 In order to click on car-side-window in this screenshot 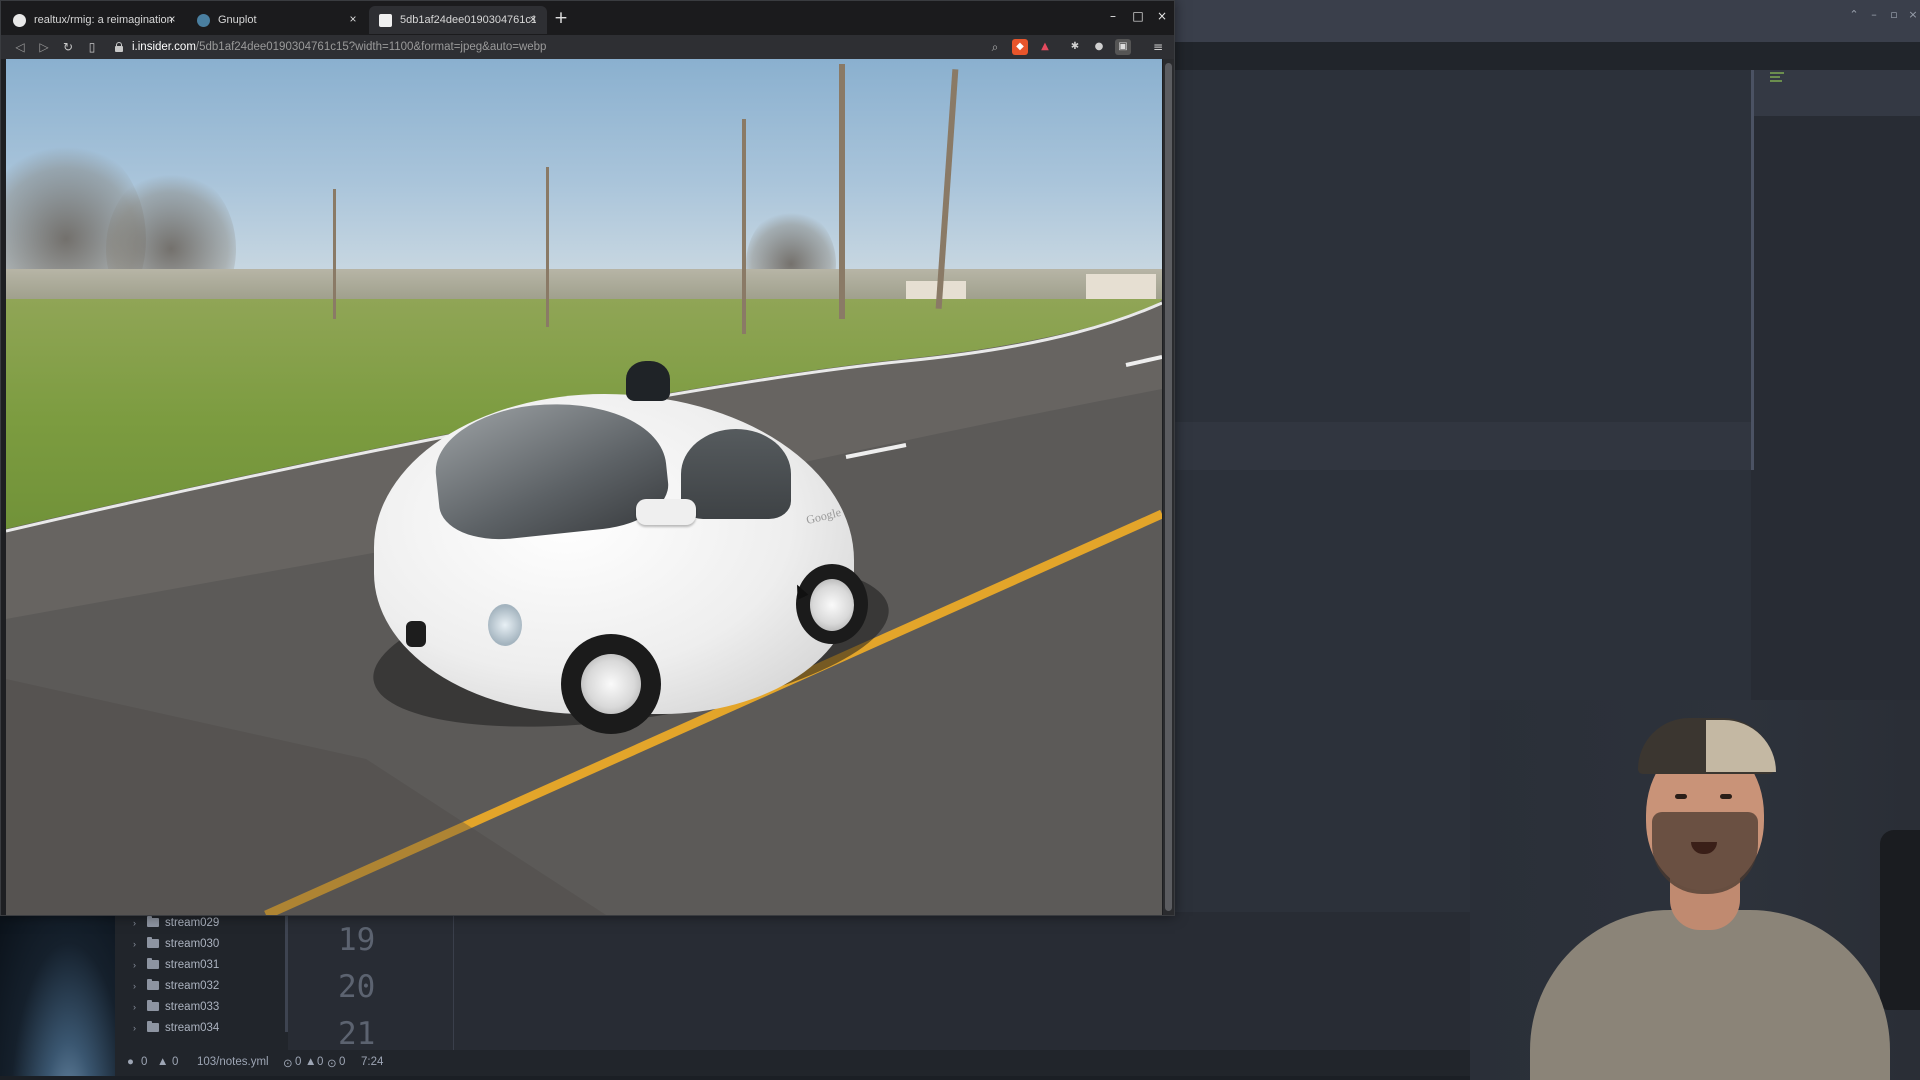, I will do `click(736, 474)`.